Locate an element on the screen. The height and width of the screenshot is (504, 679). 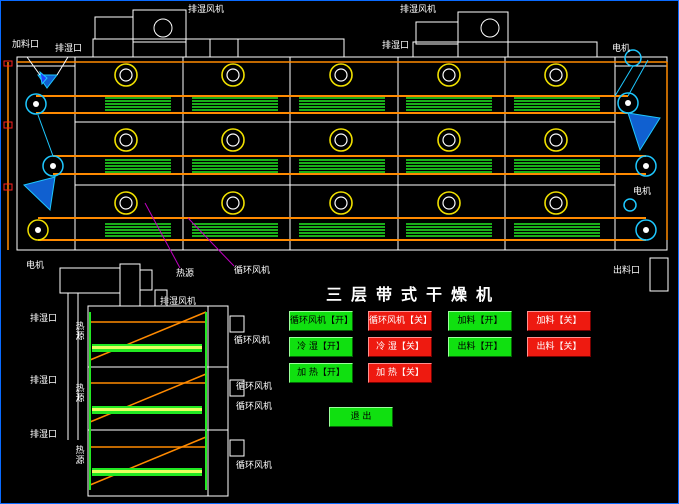
exhaust-on-button: 冷 湿【开】 is located at coordinates (321, 347).